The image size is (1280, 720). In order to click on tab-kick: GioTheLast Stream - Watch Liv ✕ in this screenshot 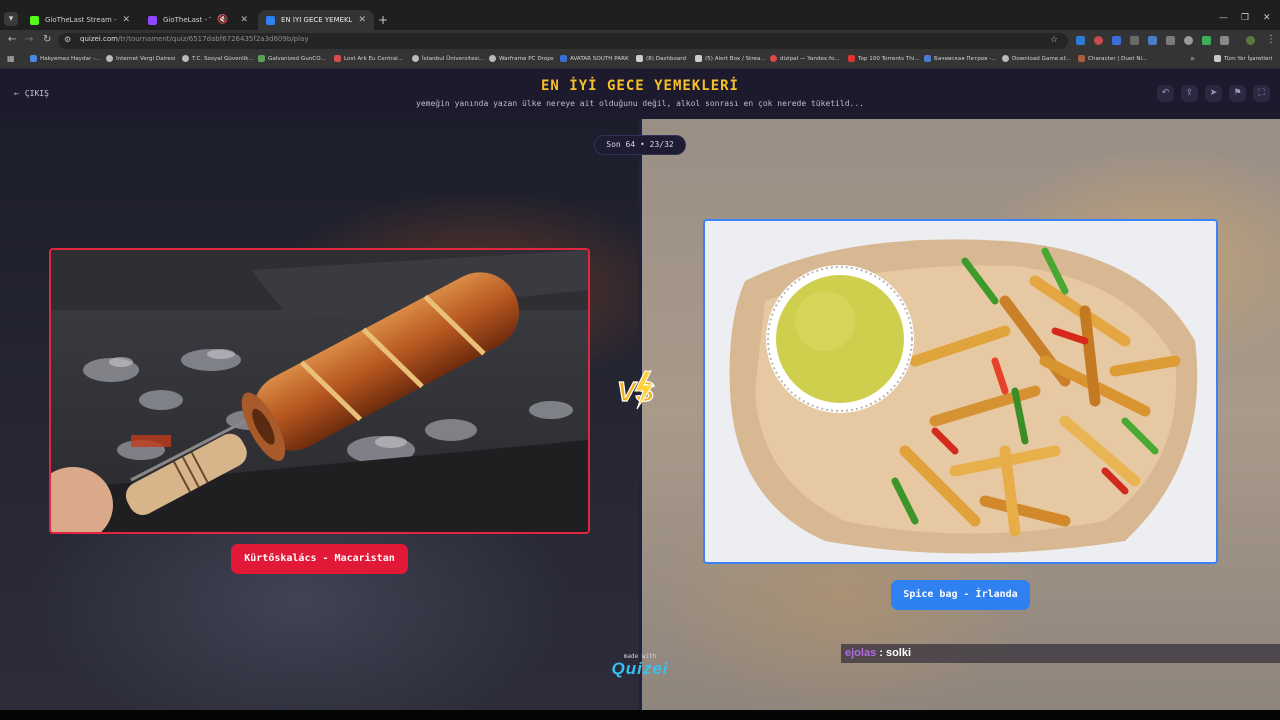, I will do `click(80, 20)`.